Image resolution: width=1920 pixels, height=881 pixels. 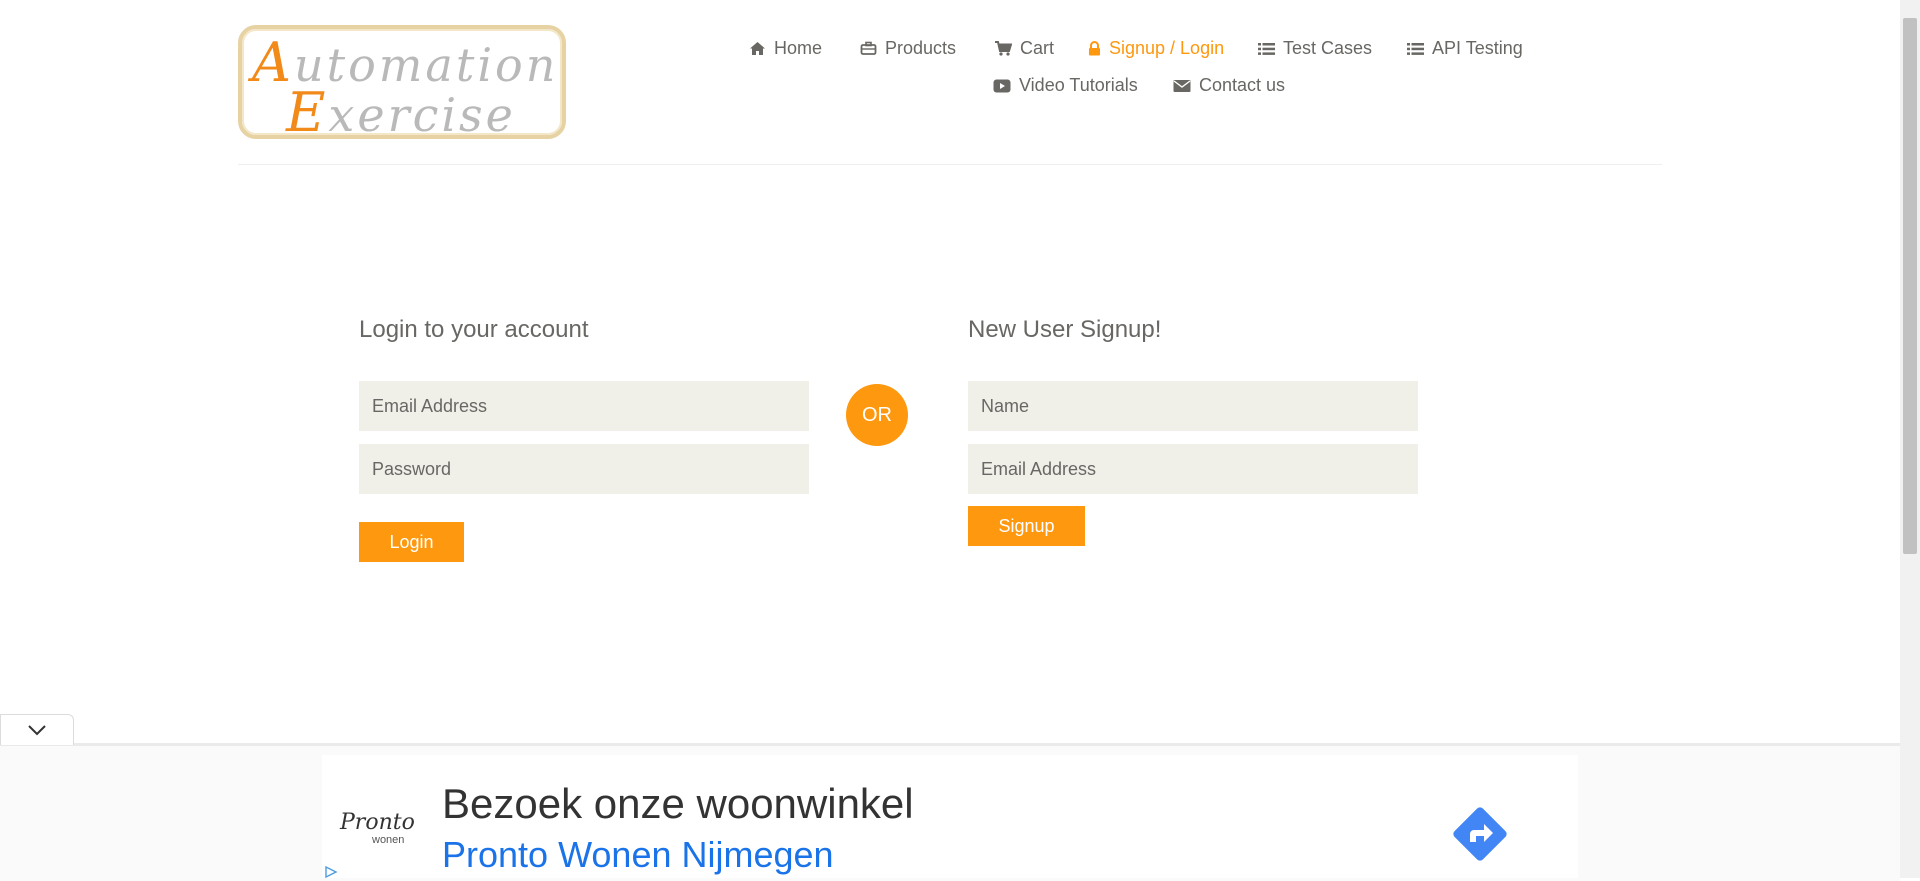 I want to click on nav-cart: Cart, so click(x=1024, y=48).